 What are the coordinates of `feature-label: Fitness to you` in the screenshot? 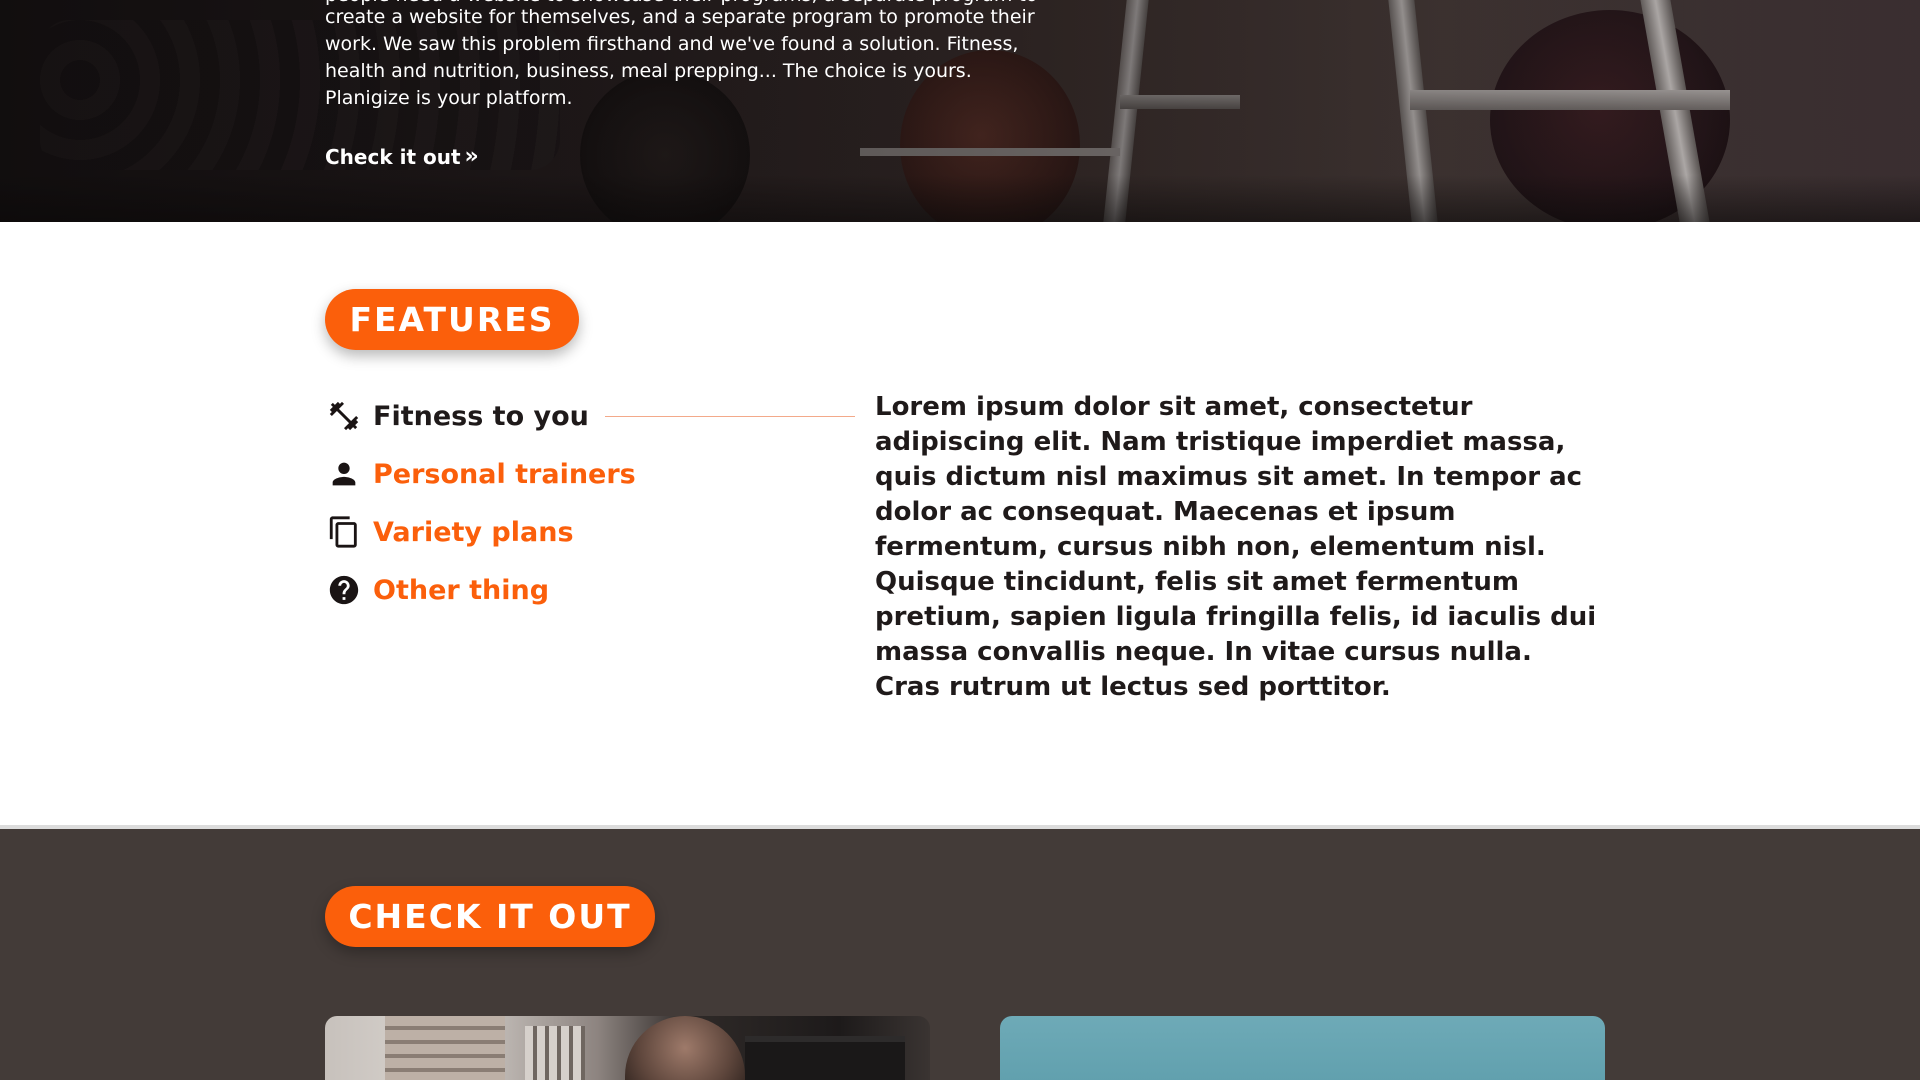 It's located at (481, 416).